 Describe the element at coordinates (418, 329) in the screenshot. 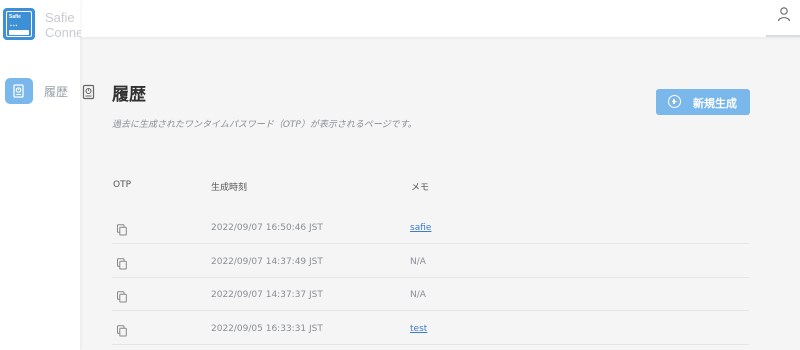

I see `memo-link: test` at that location.